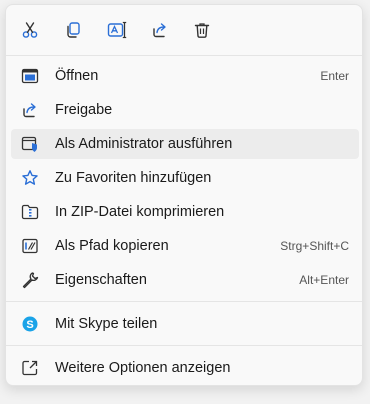 The image size is (370, 404). I want to click on delete-icon, so click(202, 30).